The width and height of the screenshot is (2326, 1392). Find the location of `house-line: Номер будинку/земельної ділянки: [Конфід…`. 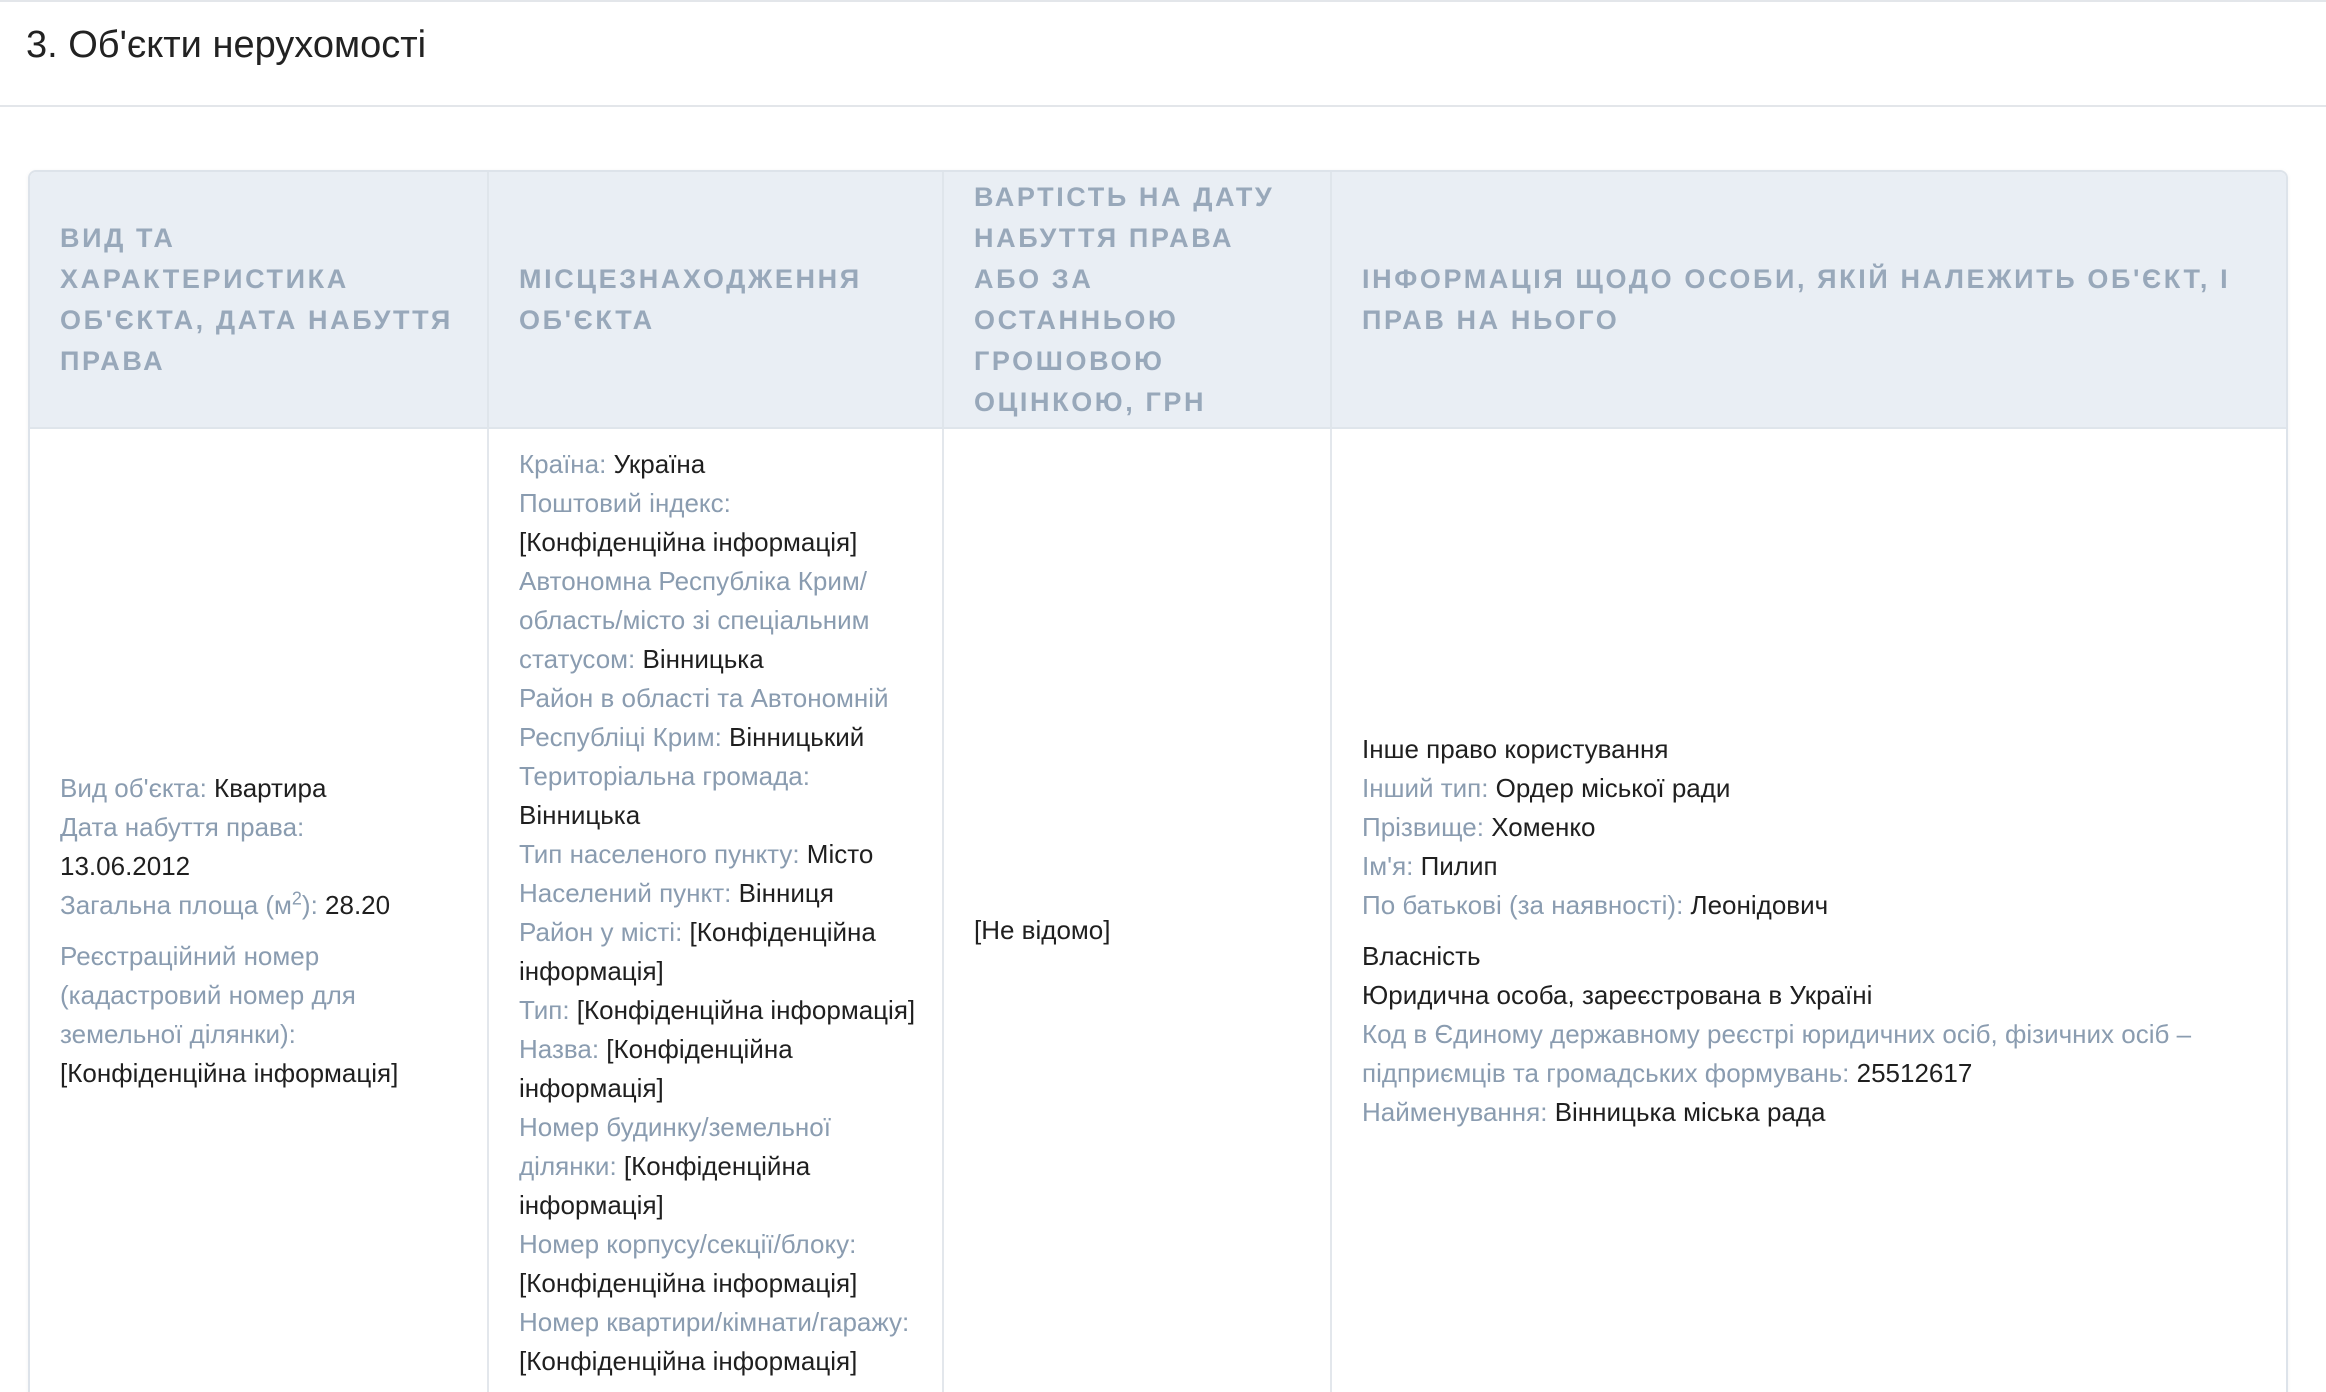

house-line: Номер будинку/земельної ділянки: [Конфід… is located at coordinates (720, 1166).